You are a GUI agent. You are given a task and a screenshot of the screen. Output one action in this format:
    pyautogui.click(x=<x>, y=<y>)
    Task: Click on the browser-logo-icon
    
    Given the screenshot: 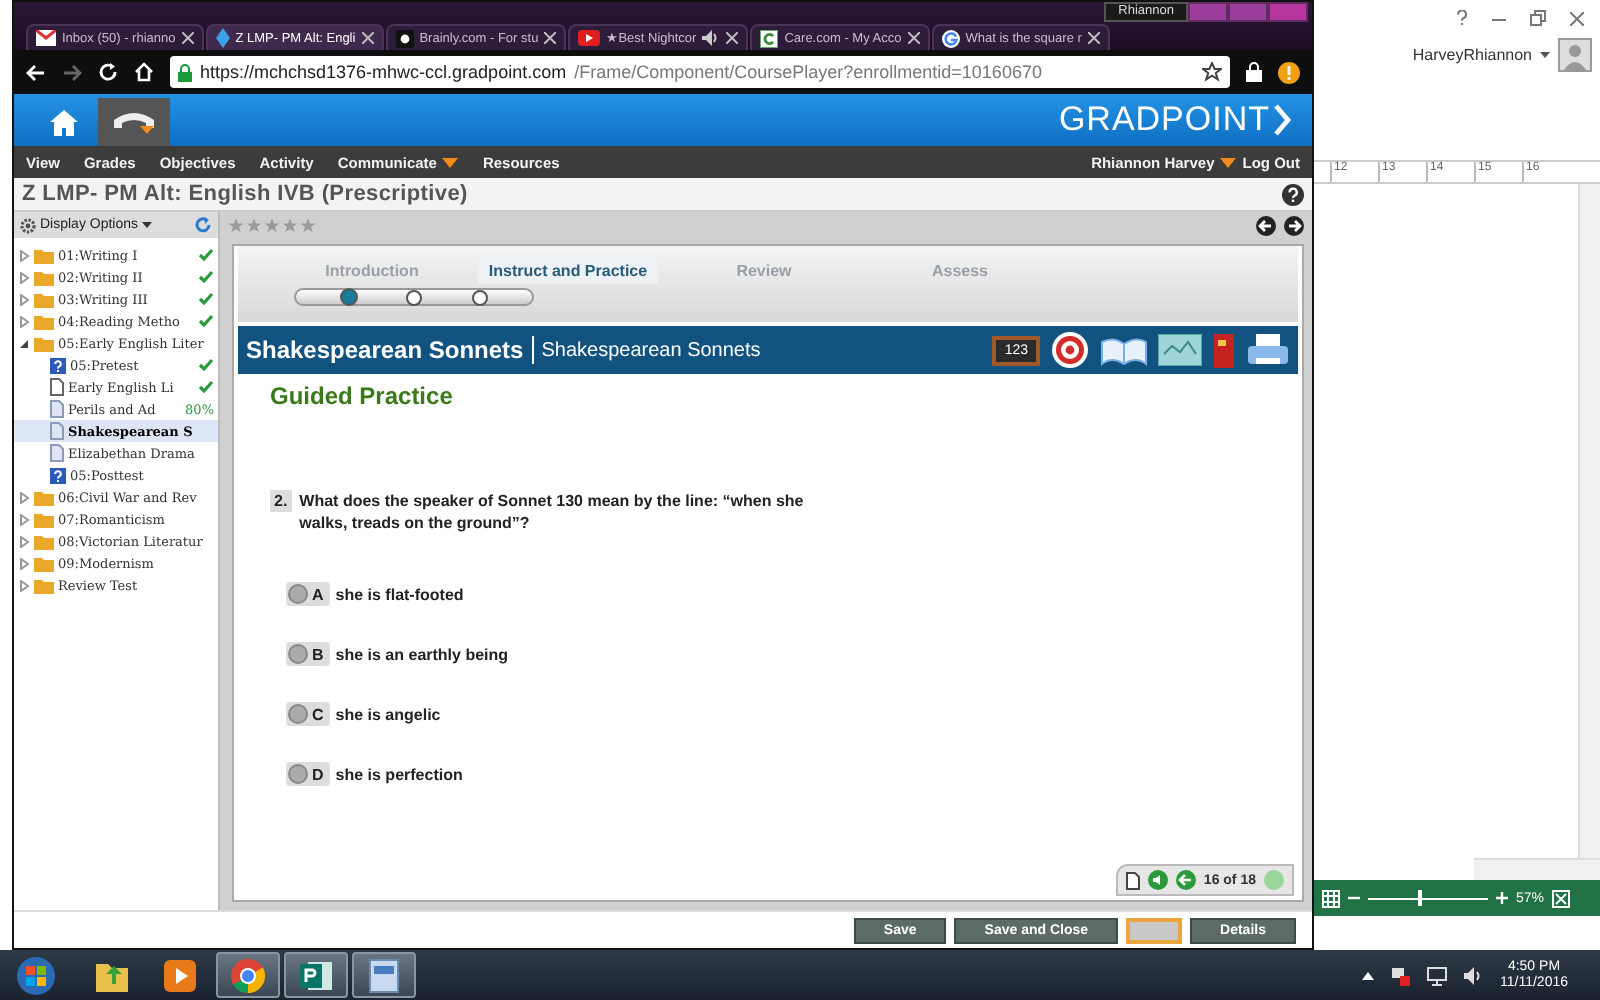 What is the action you would take?
    pyautogui.click(x=248, y=975)
    